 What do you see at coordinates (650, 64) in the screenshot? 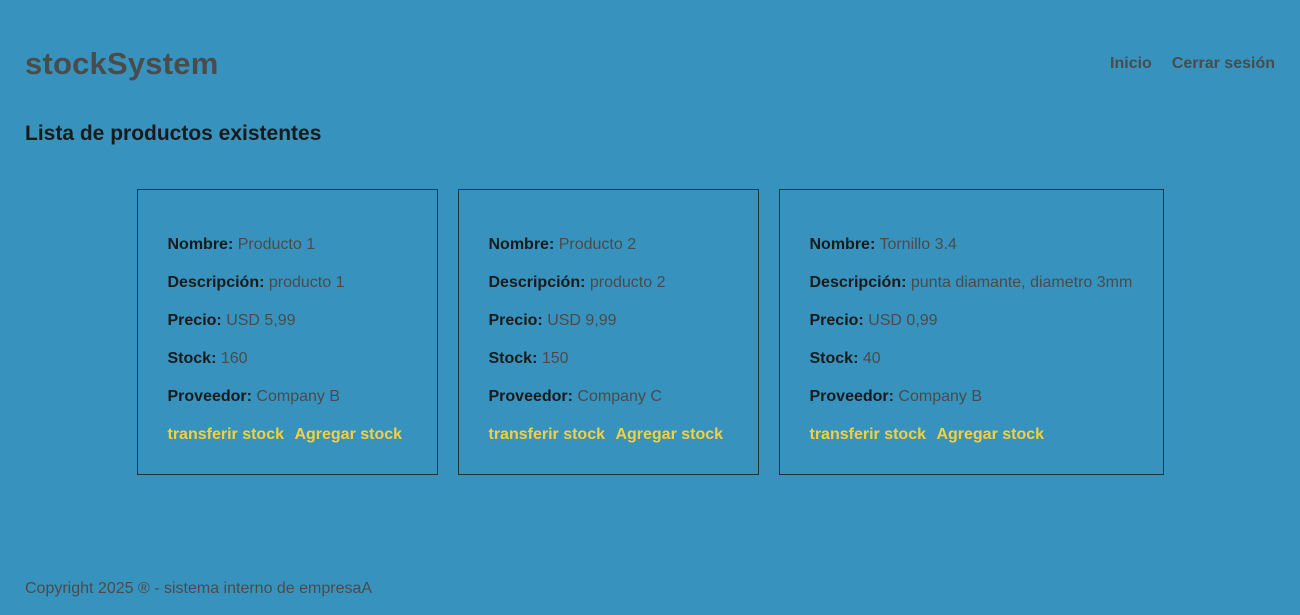
I see `site-header: stockSystem Inicio Cerrar sesión` at bounding box center [650, 64].